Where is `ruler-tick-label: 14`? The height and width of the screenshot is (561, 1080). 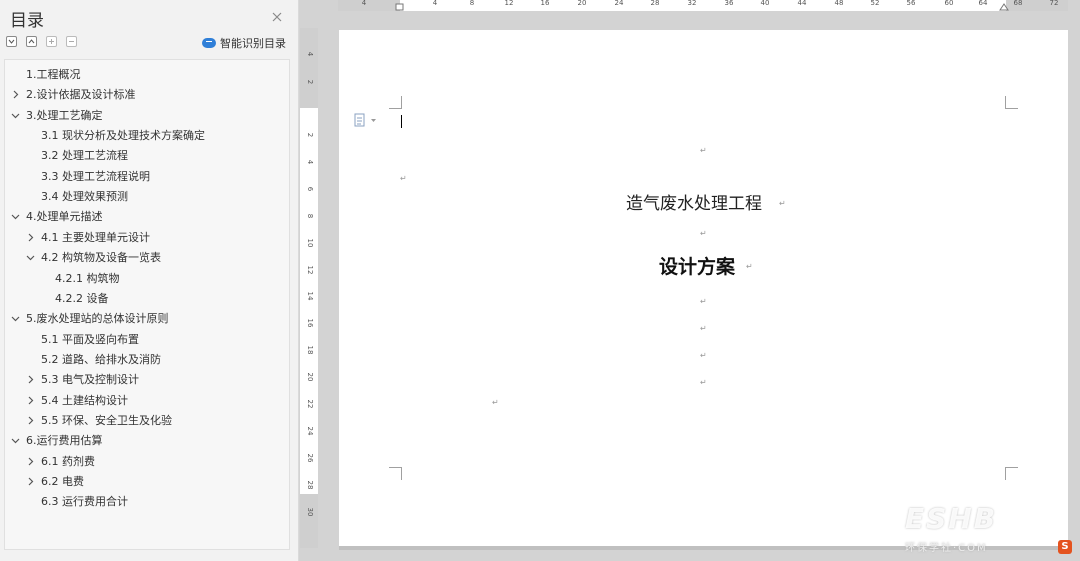
ruler-tick-label: 14 is located at coordinates (310, 296).